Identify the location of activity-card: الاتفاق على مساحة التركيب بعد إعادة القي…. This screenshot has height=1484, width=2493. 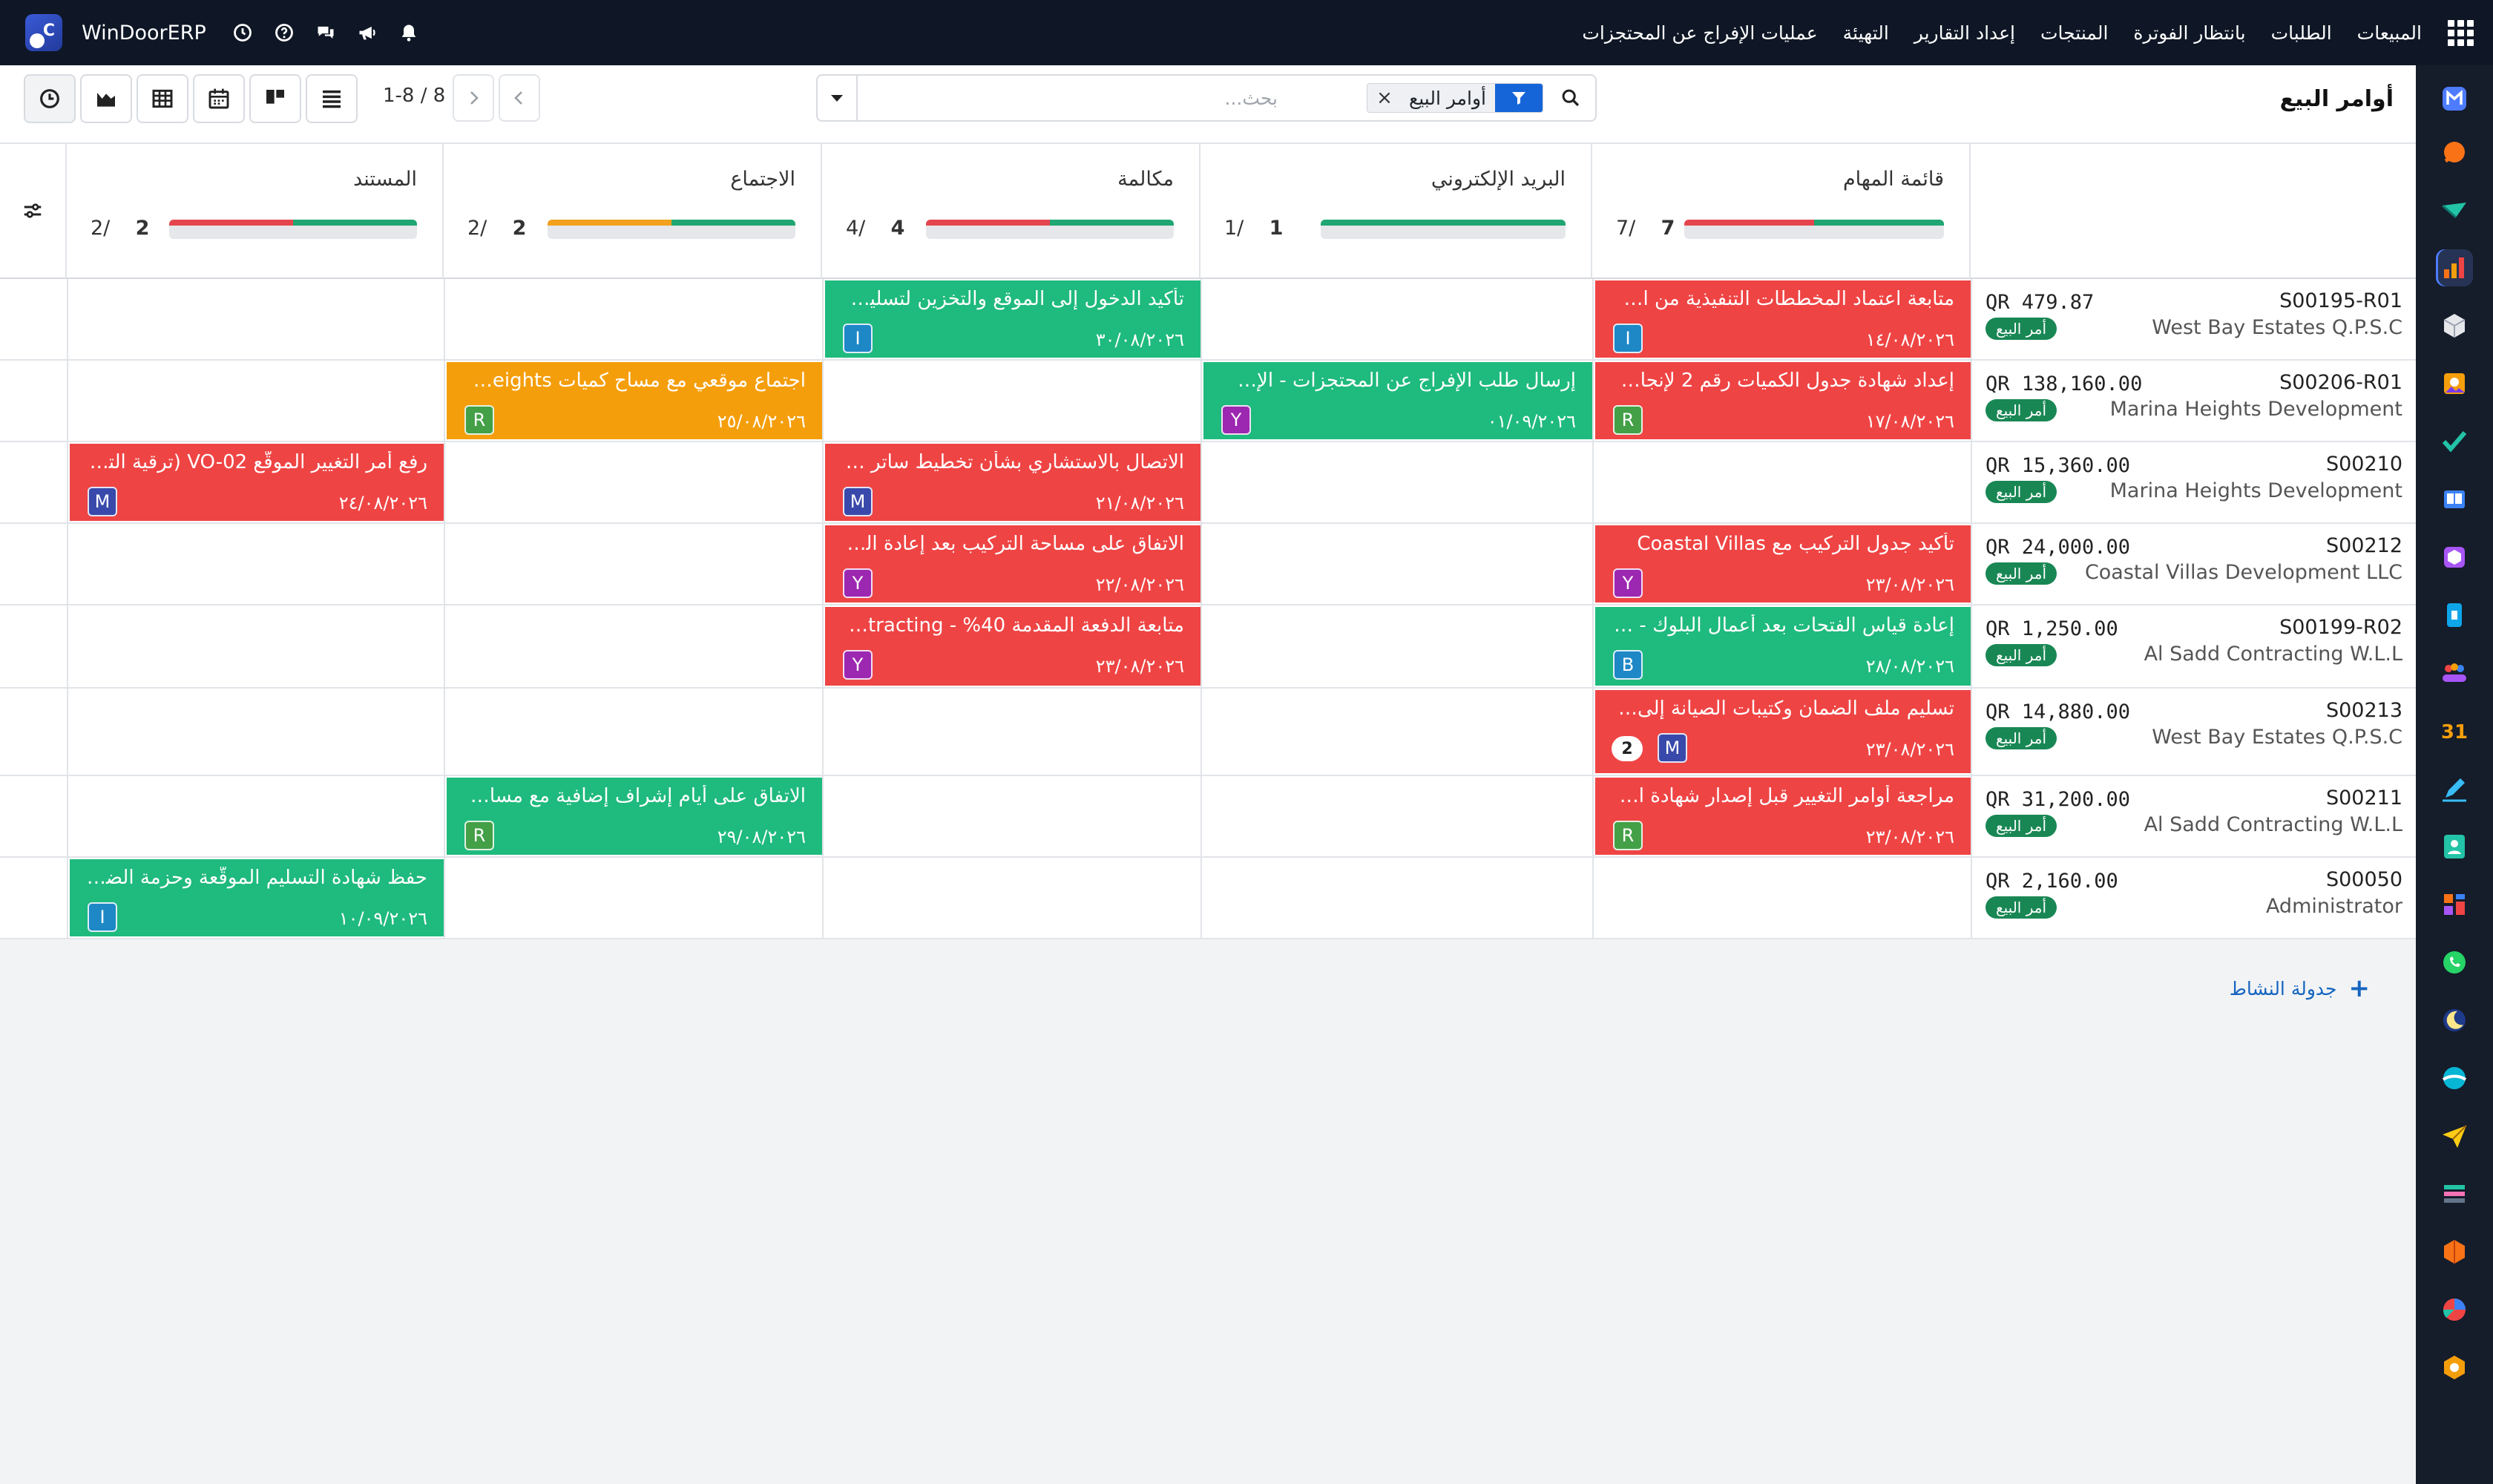
(1012, 564).